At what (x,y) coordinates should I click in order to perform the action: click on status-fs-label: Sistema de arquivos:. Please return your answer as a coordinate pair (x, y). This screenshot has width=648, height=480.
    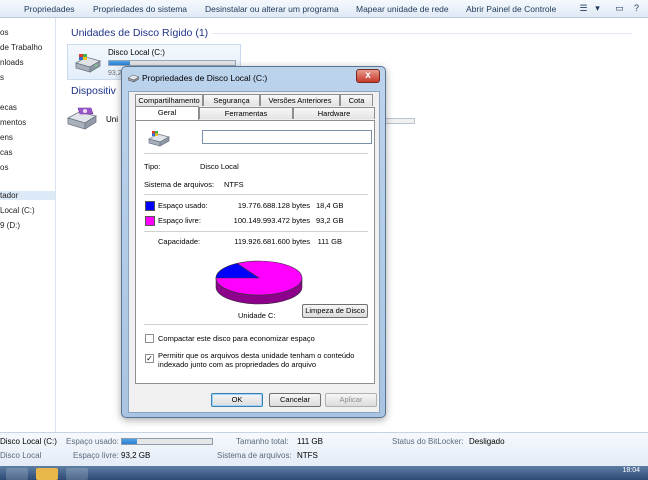
    Looking at the image, I should click on (254, 455).